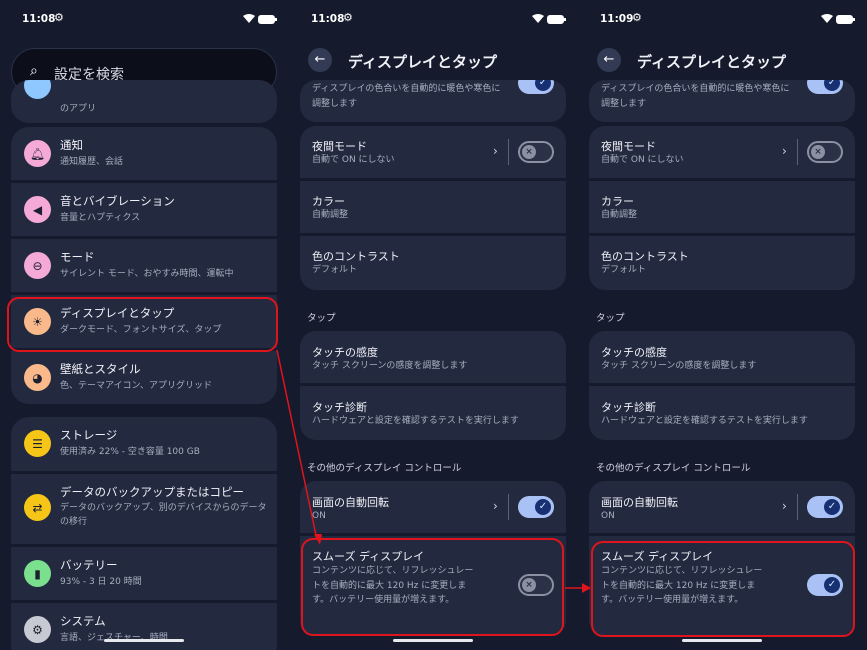 The width and height of the screenshot is (867, 650). I want to click on settings-item-sound: ◀ 音とバイブレーション 音量とハプティクス, so click(144, 209).